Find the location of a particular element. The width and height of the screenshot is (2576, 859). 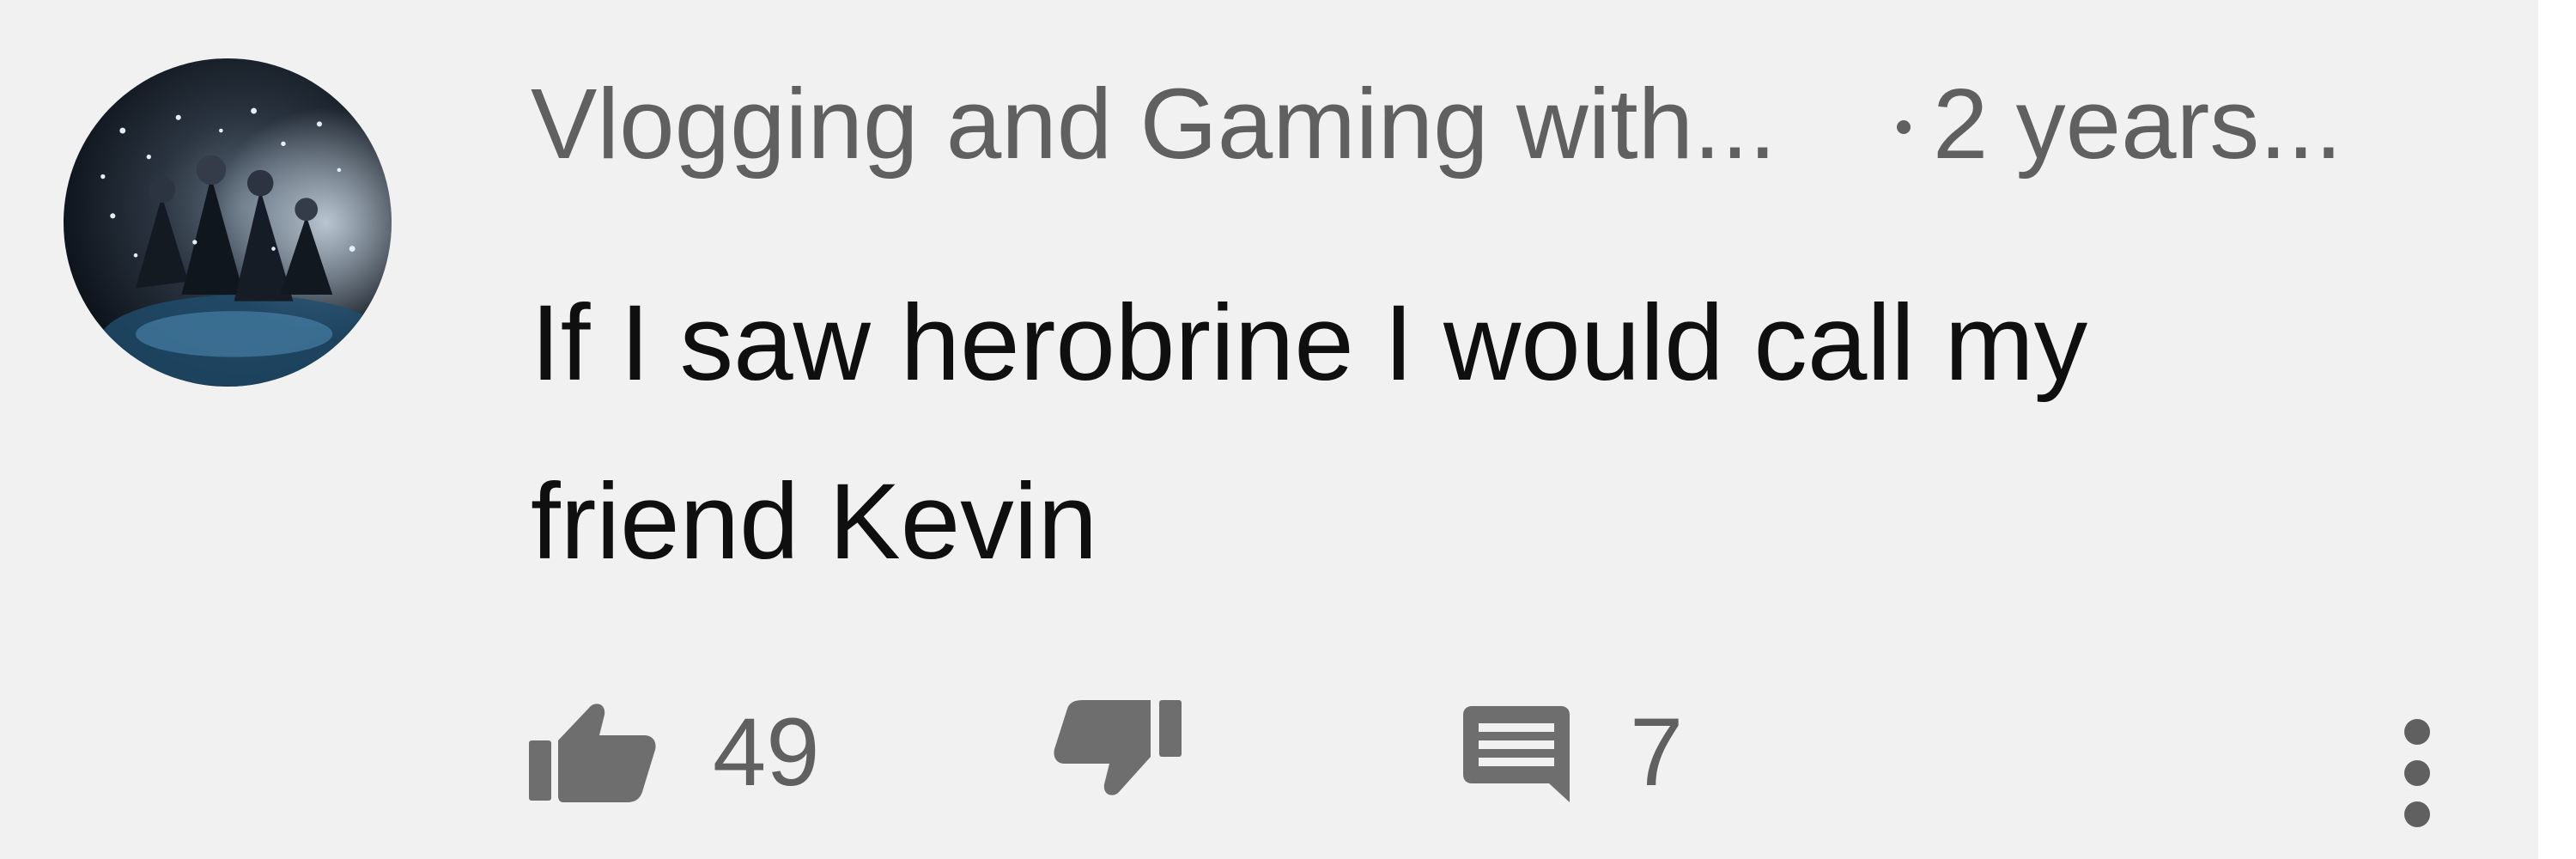

dislike-button is located at coordinates (1118, 751).